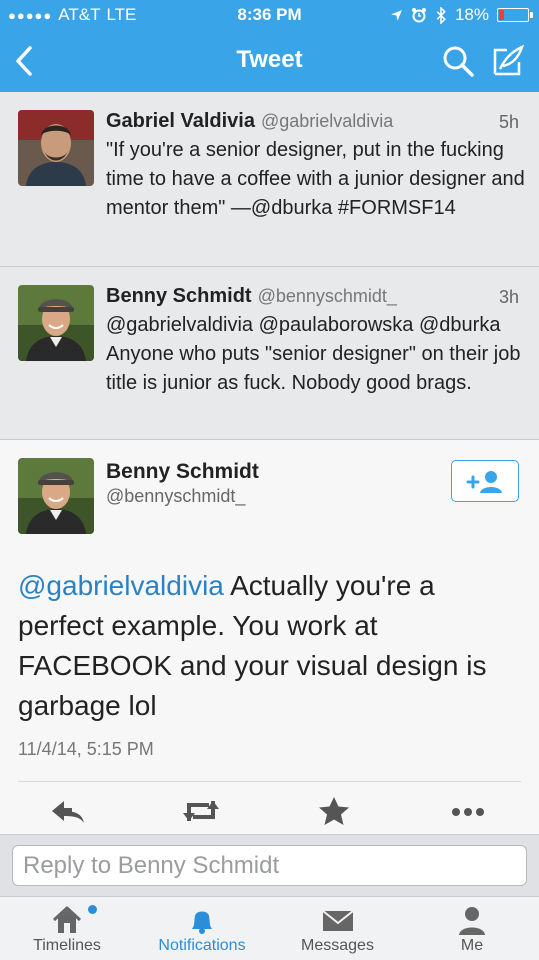 The image size is (539, 960). What do you see at coordinates (508, 61) in the screenshot?
I see `compose-icon` at bounding box center [508, 61].